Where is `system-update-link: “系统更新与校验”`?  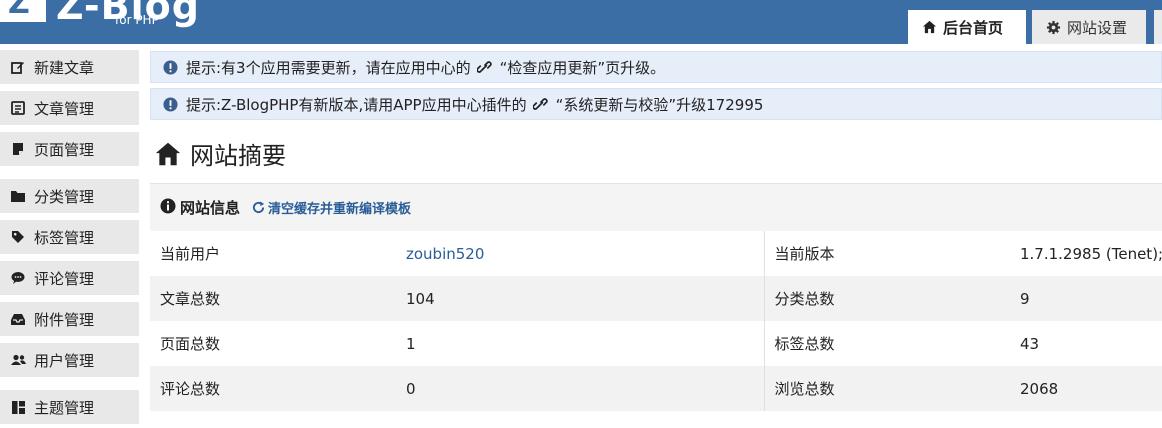
system-update-link: “系统更新与校验” is located at coordinates (616, 104).